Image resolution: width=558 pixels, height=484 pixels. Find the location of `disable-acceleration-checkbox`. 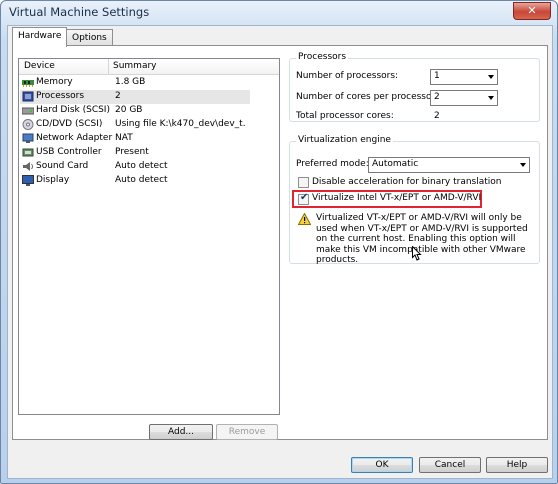

disable-acceleration-checkbox is located at coordinates (303, 182).